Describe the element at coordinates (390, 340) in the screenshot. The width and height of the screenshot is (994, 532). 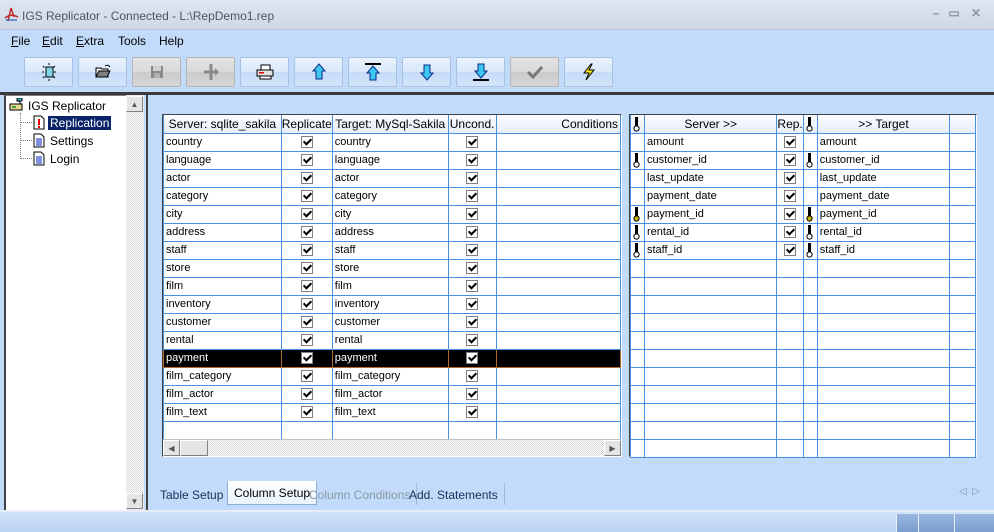
I see `target-table-cell: rental` at that location.